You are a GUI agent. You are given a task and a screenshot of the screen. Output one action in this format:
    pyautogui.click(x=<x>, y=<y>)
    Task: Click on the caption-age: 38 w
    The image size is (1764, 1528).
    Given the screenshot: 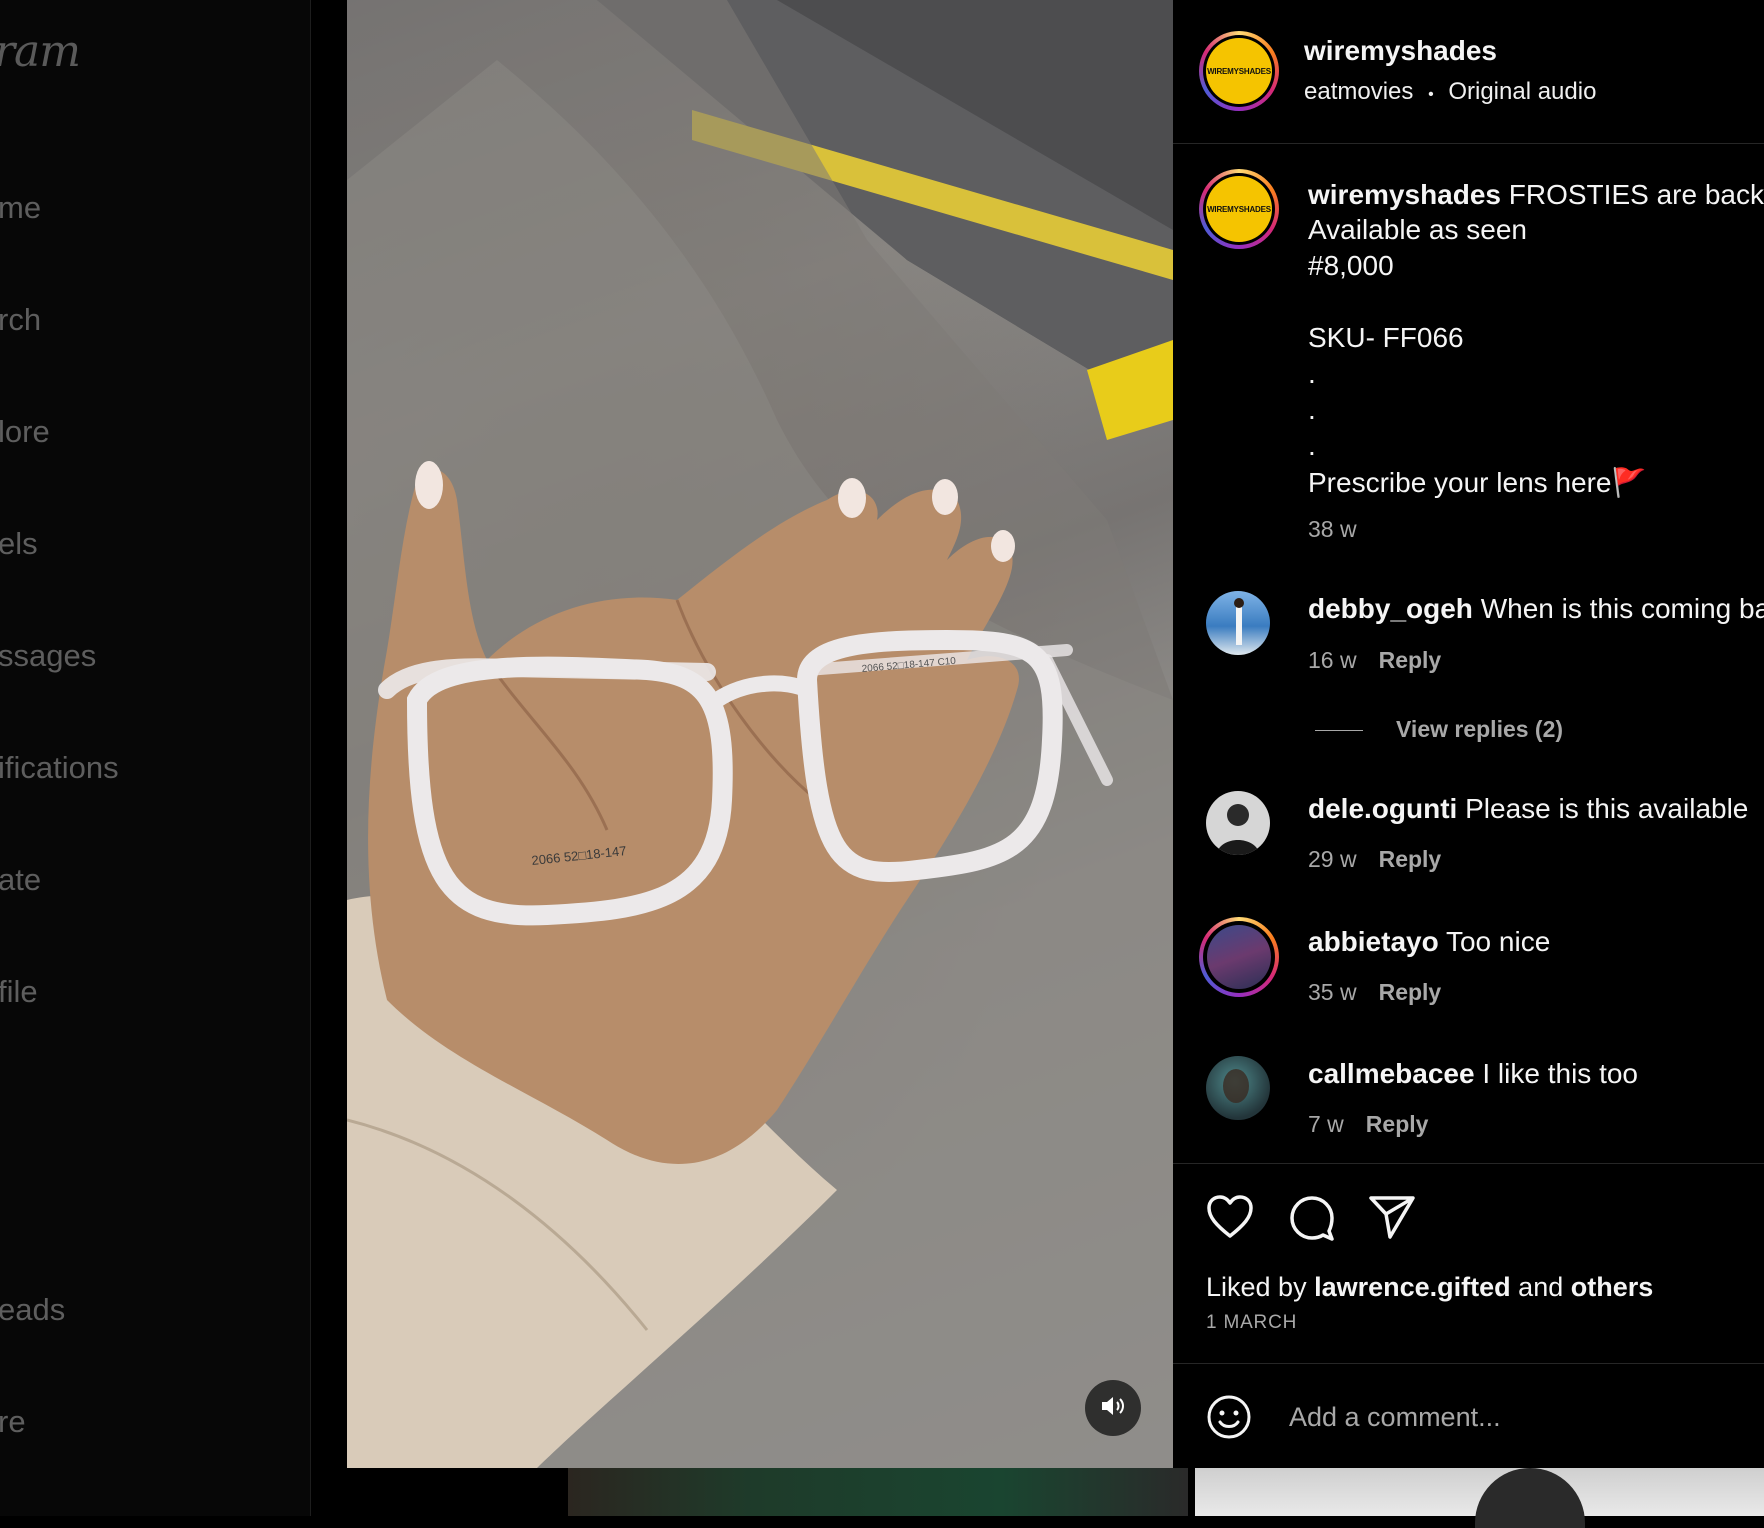 What is the action you would take?
    pyautogui.click(x=1332, y=529)
    